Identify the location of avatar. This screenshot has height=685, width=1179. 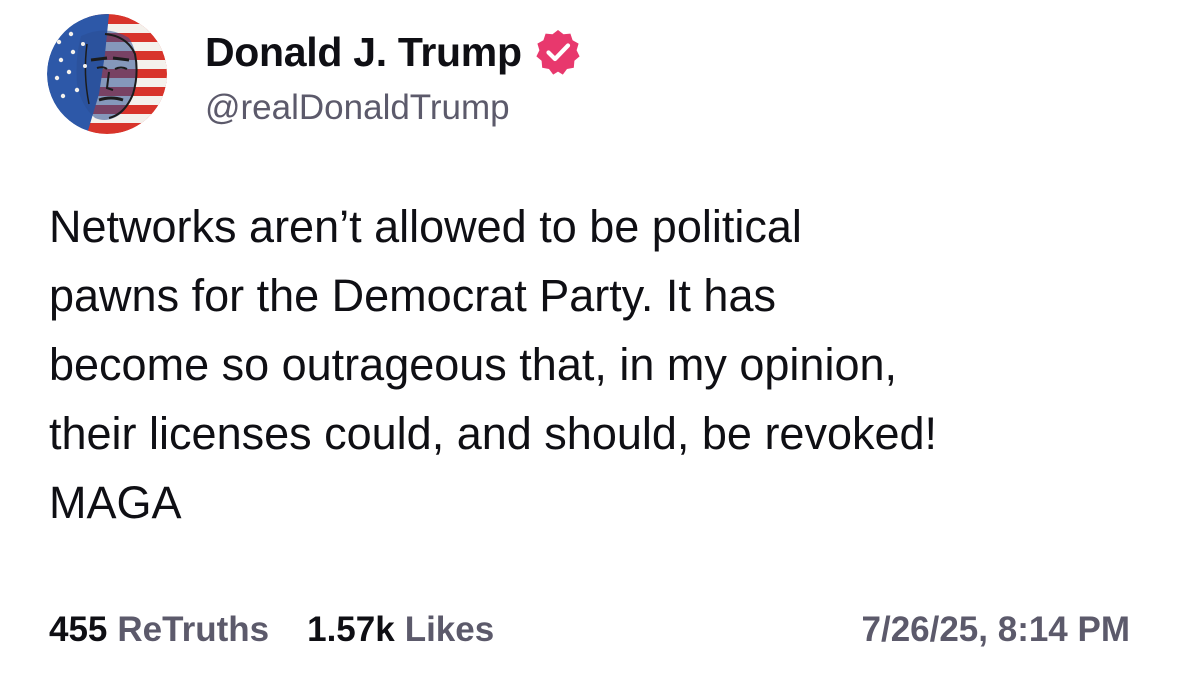
(107, 74).